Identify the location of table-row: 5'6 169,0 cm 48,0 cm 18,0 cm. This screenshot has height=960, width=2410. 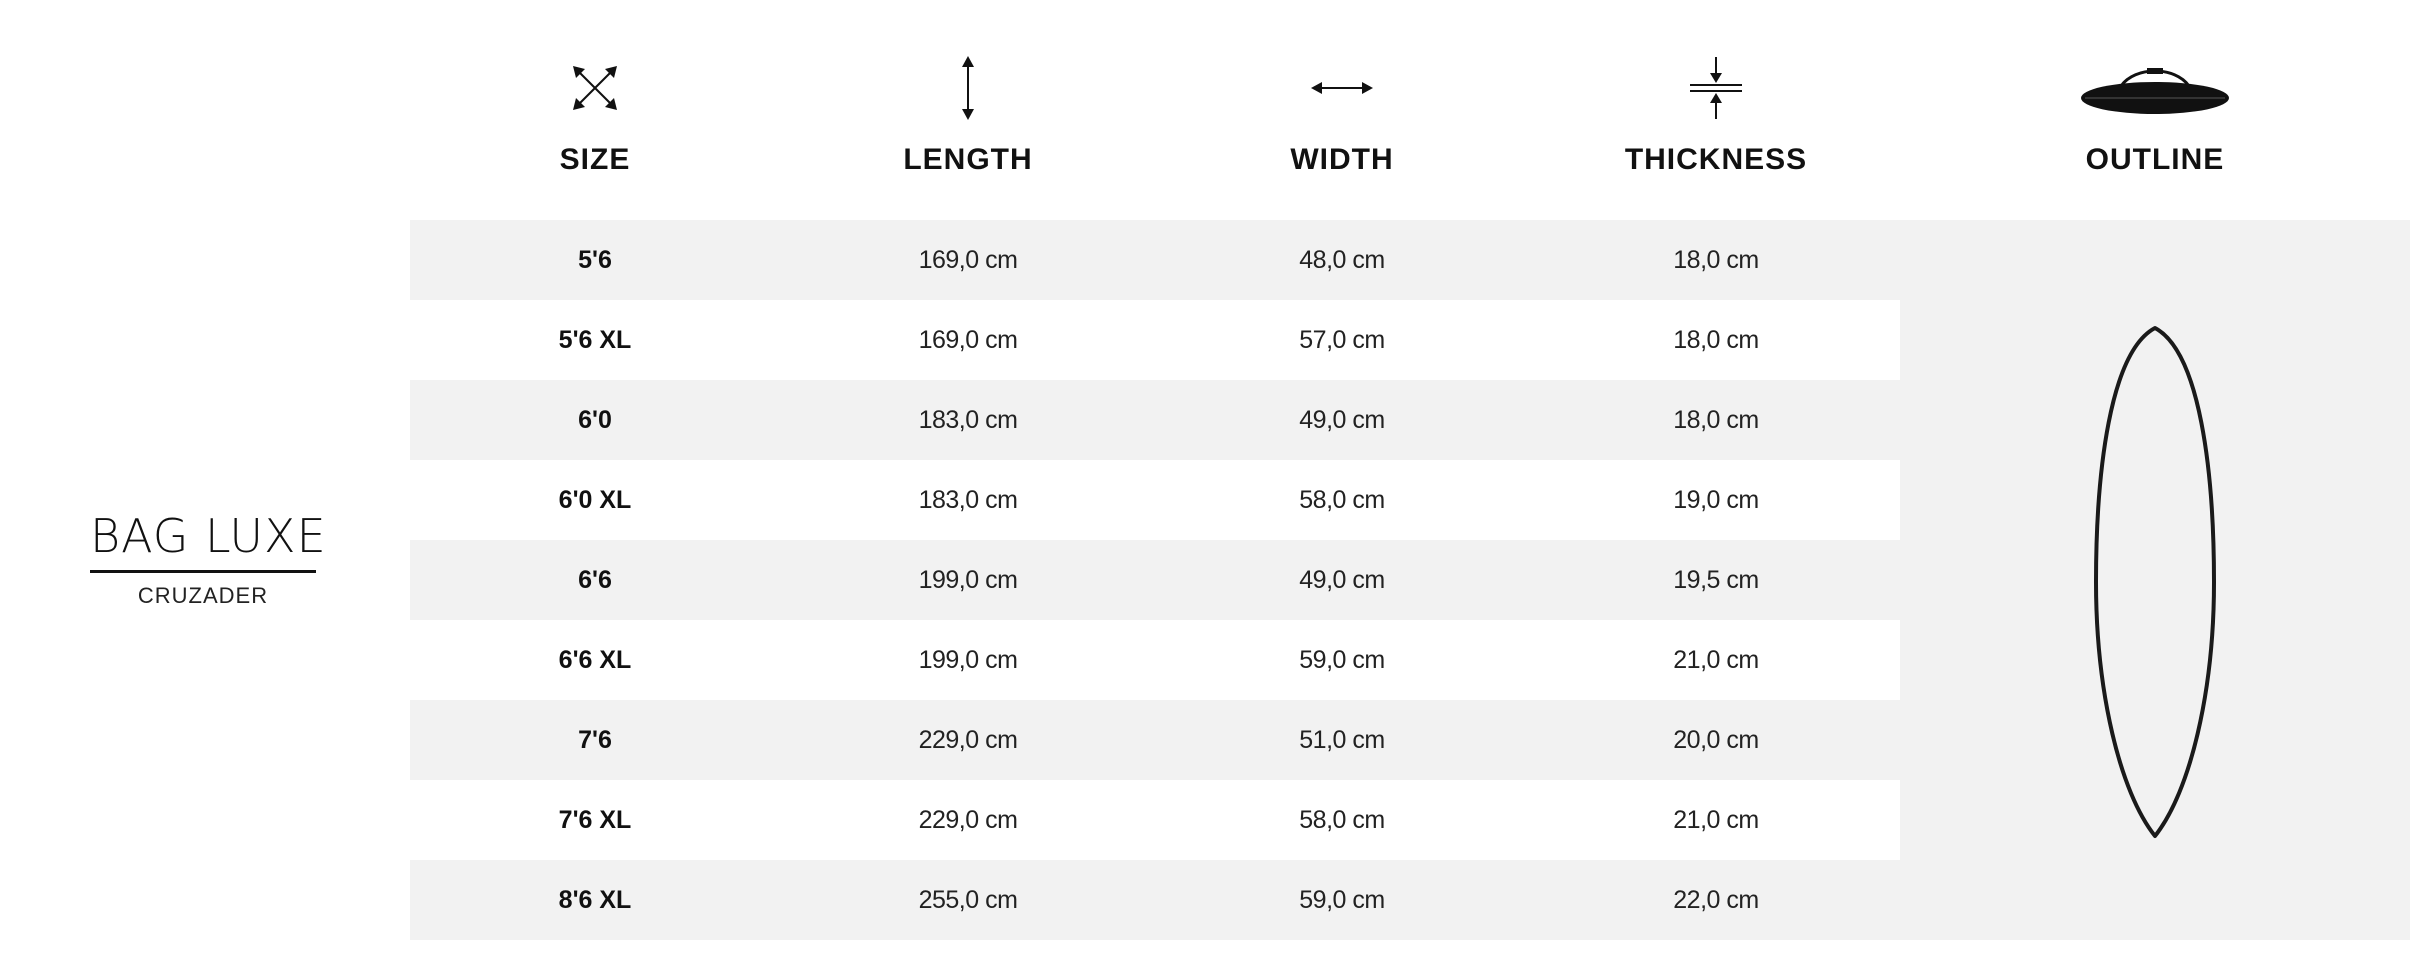
(1155, 260).